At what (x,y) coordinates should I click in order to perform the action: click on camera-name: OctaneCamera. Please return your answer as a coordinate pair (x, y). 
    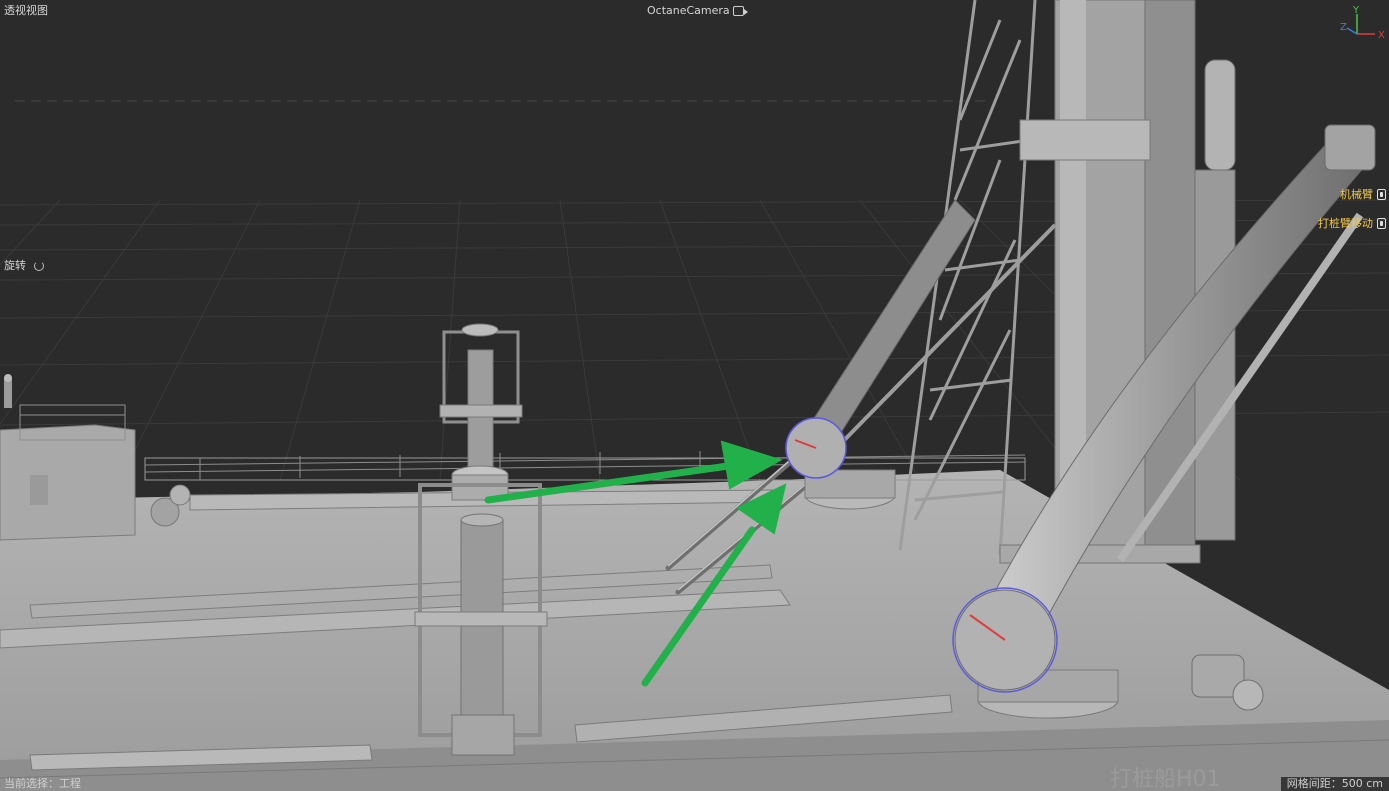
    Looking at the image, I should click on (688, 10).